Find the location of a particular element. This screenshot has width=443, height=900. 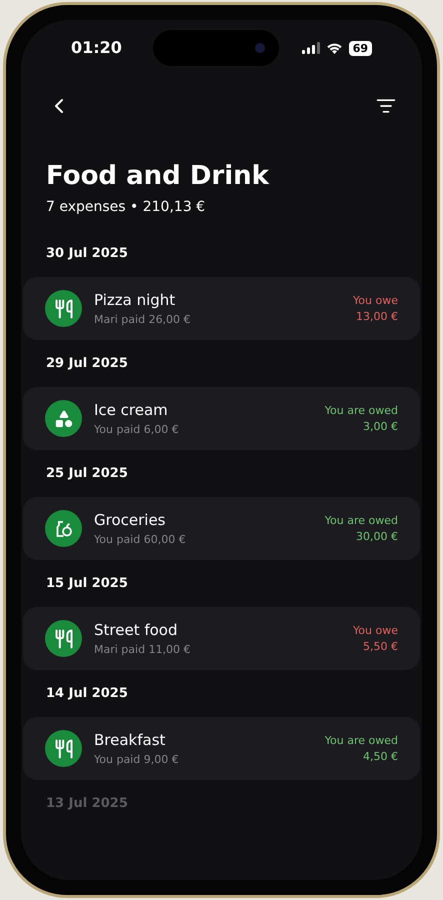

date-header: 13 Jul 2025 is located at coordinates (87, 804).